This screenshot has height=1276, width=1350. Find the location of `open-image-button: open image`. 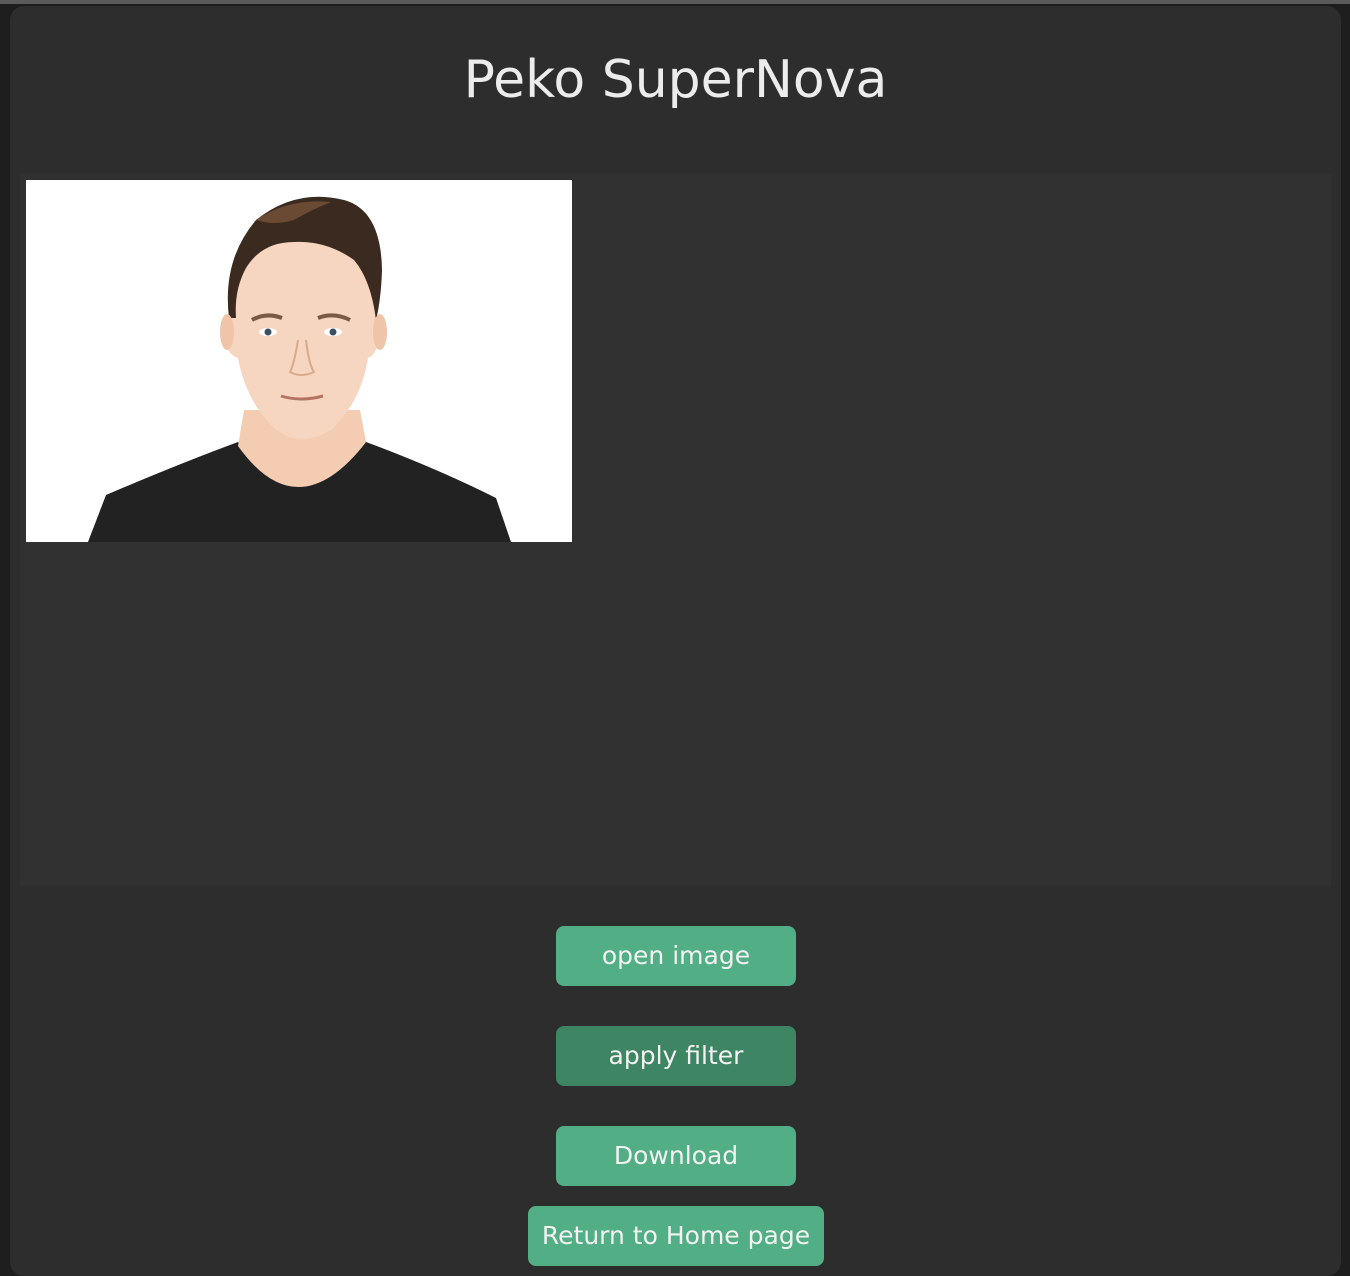

open-image-button: open image is located at coordinates (676, 956).